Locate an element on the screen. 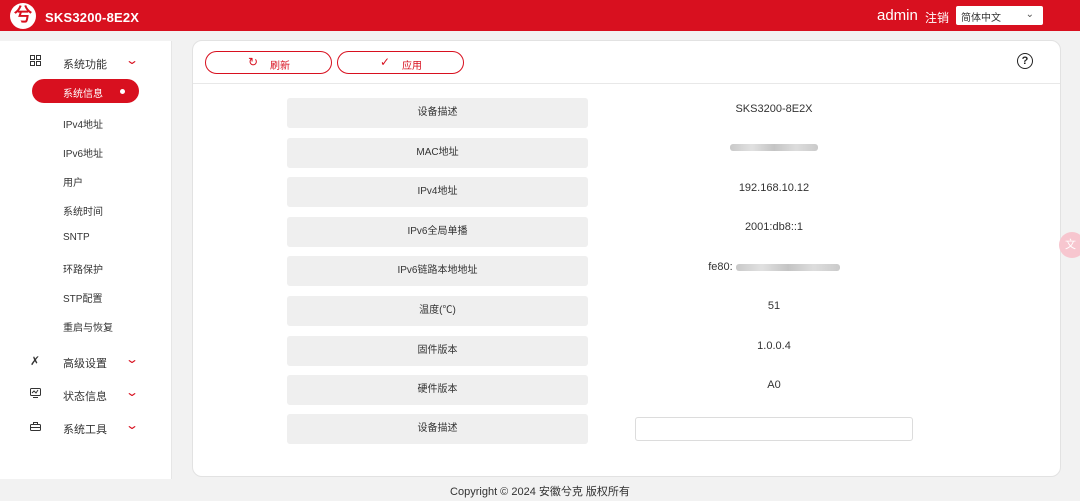  language-select: 简体中文 ⌄ is located at coordinates (999, 15).